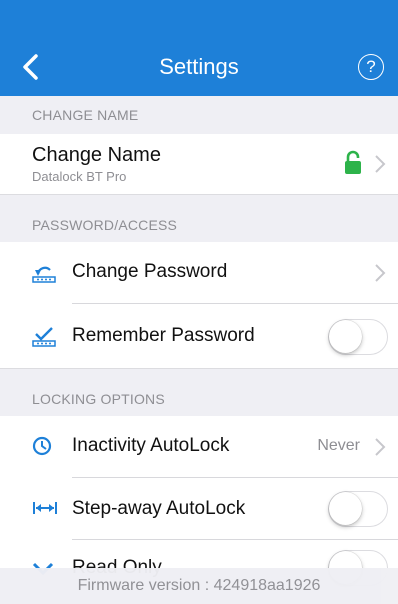  What do you see at coordinates (159, 508) in the screenshot?
I see `stepaway-autolock-label: Step-away AutoLock` at bounding box center [159, 508].